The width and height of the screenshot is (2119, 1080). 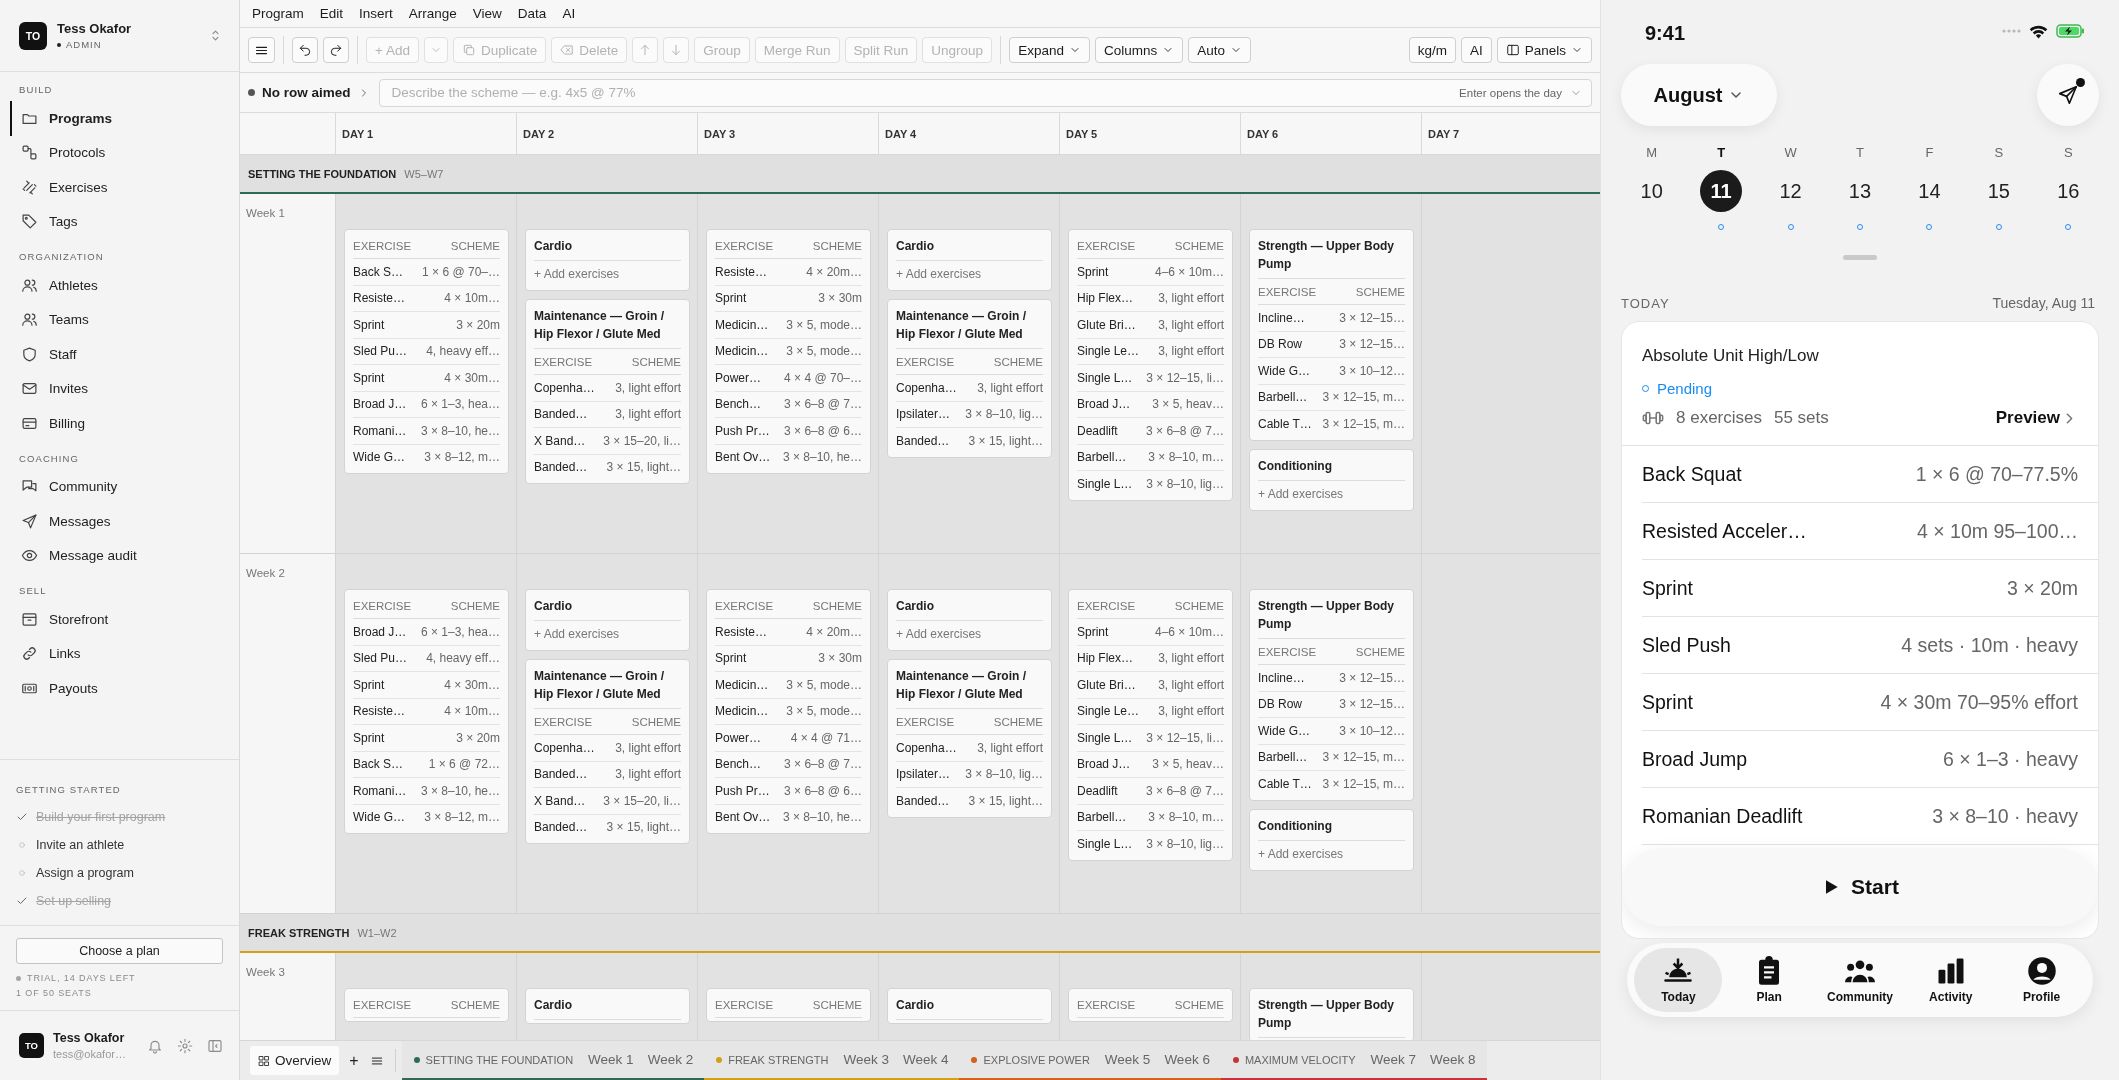 I want to click on nav-item: Staff, so click(x=124, y=354).